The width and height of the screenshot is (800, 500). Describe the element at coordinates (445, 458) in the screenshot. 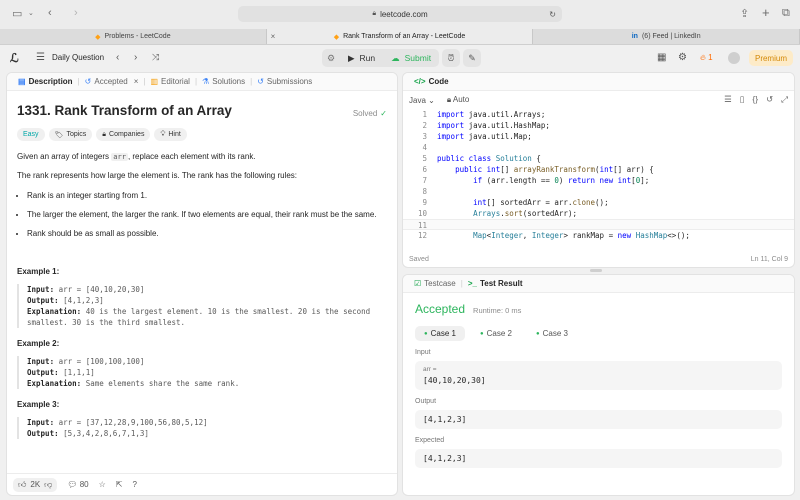

I see `expected-value: [4,1,2,3]` at that location.